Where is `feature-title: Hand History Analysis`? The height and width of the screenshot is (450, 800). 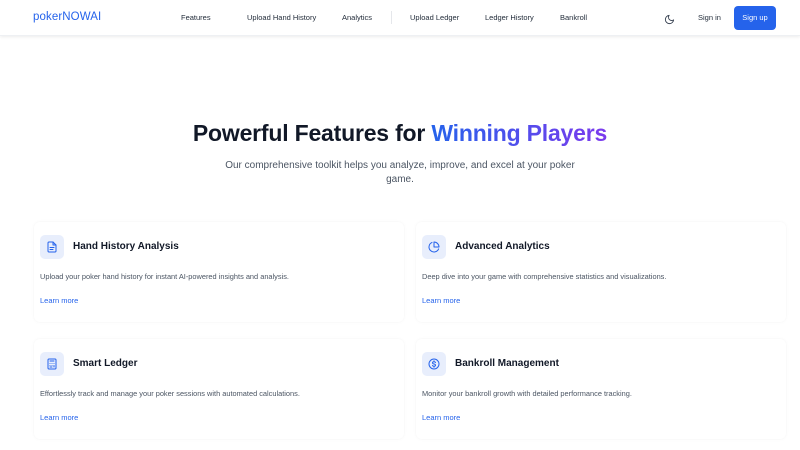 feature-title: Hand History Analysis is located at coordinates (126, 246).